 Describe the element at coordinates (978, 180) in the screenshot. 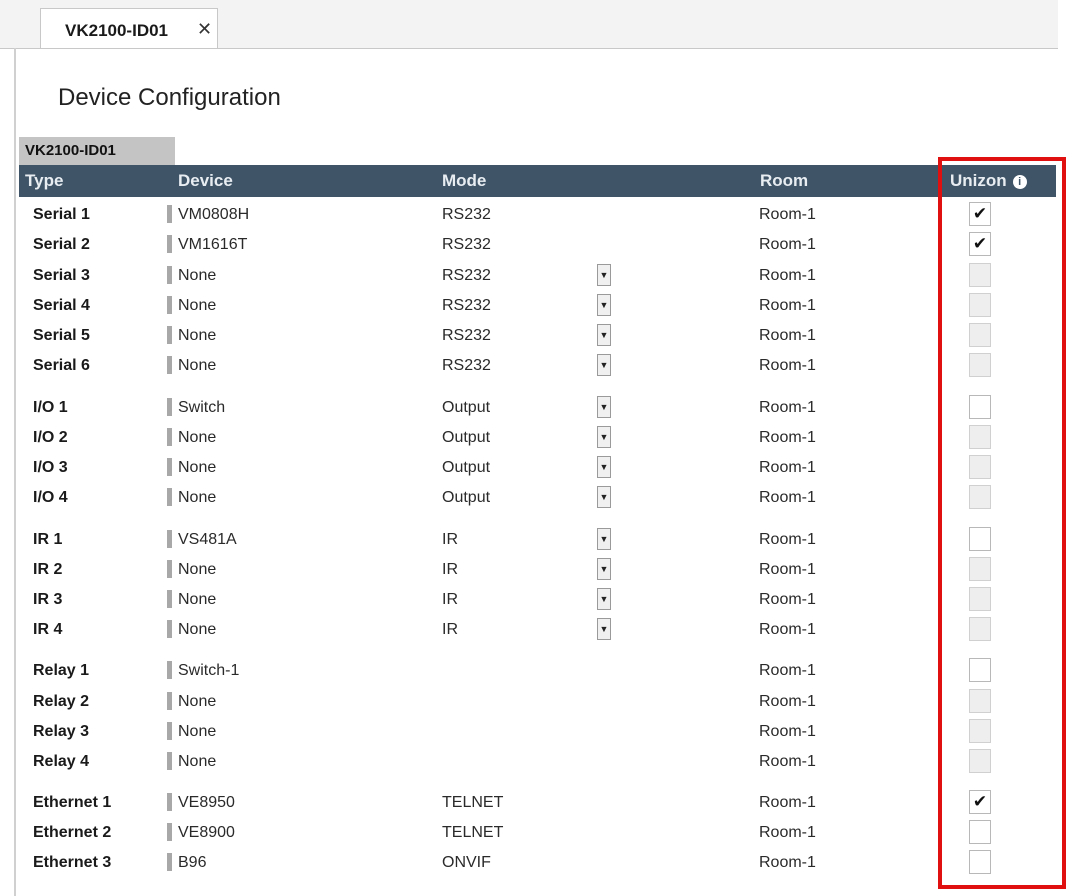

I see `column-header-unizon-label: Unizon` at that location.